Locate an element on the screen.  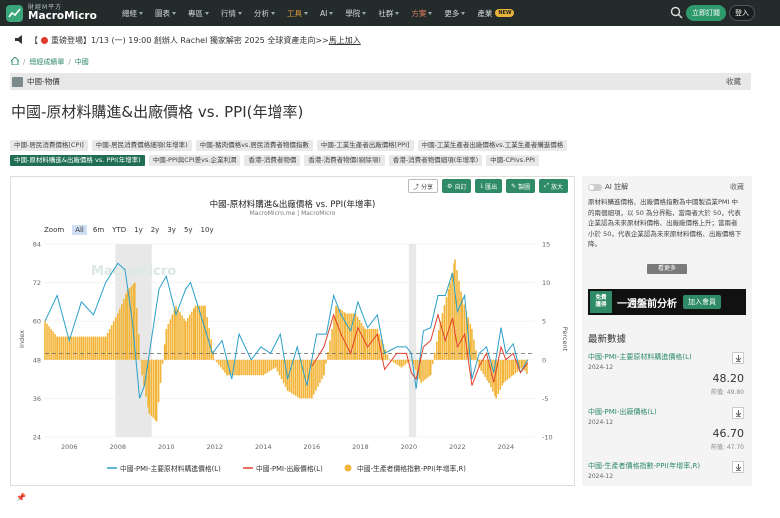
ai-notes-toggle is located at coordinates (595, 187).